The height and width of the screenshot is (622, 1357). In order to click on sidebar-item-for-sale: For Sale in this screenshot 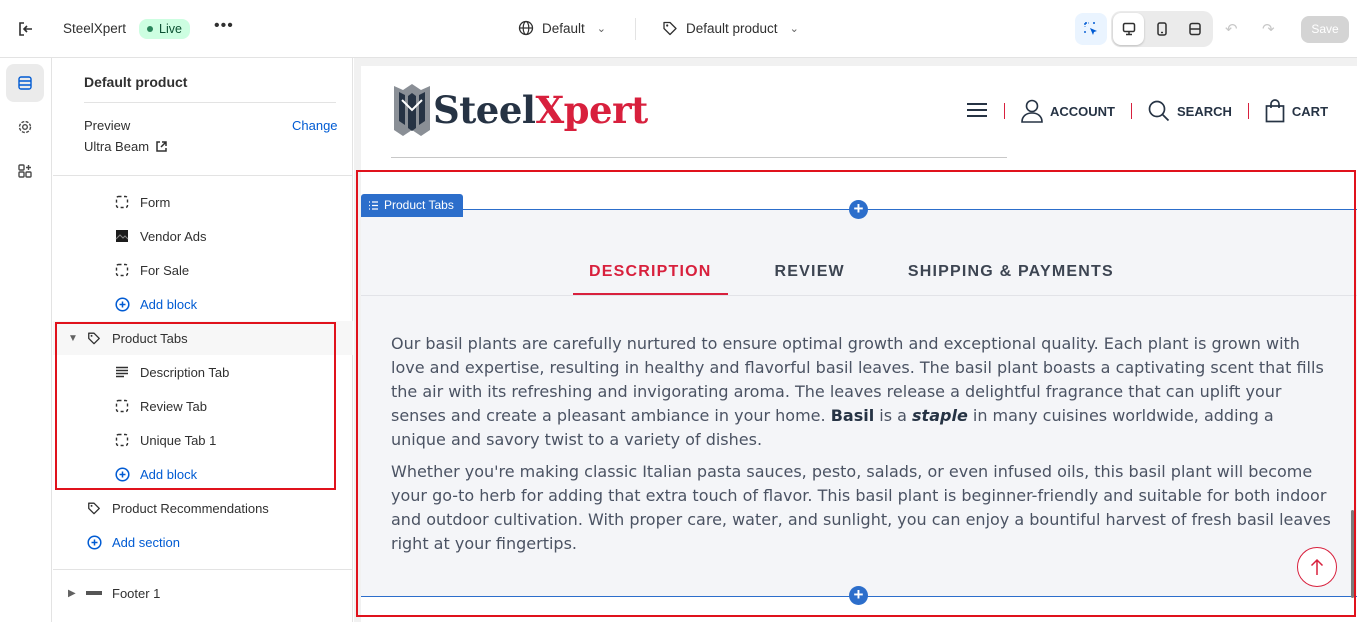, I will do `click(203, 270)`.